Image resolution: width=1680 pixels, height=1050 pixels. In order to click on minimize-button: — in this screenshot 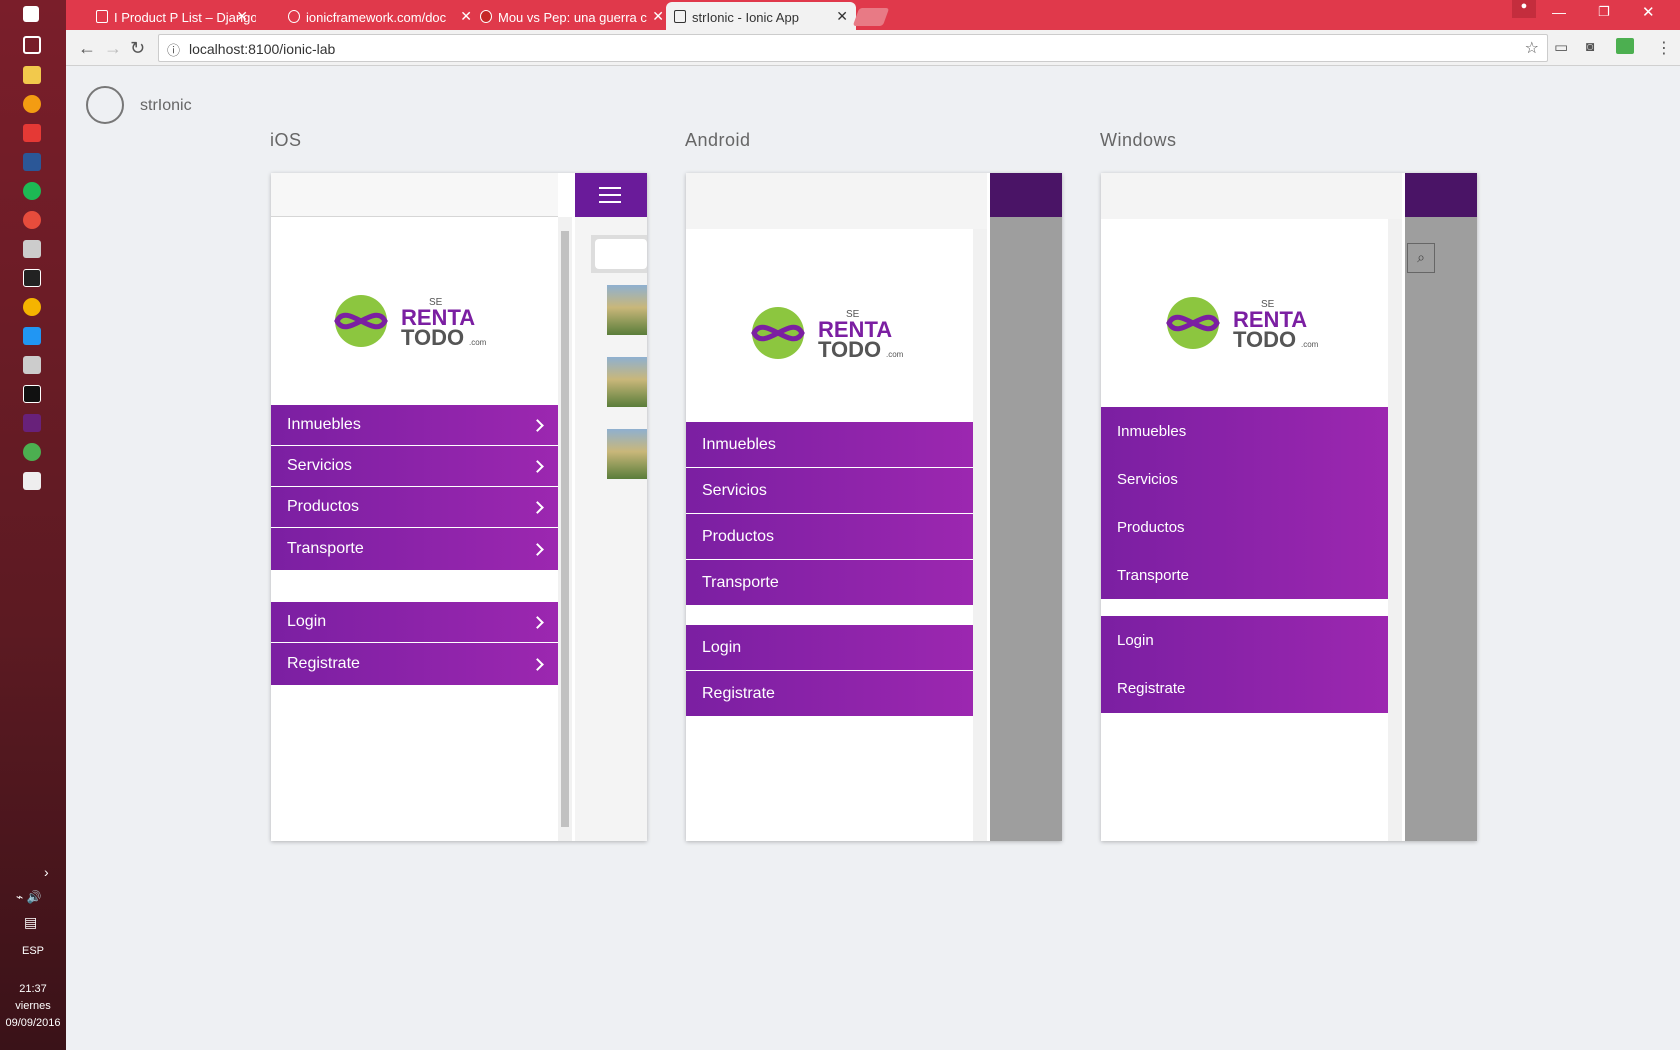, I will do `click(1559, 12)`.